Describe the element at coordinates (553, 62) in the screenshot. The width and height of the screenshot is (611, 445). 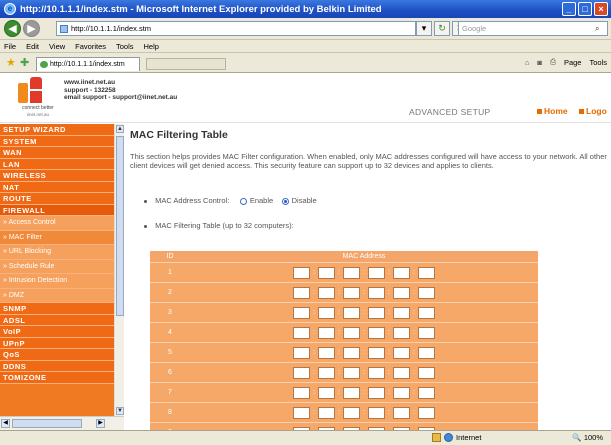
I see `print-icon: ⎙` at that location.